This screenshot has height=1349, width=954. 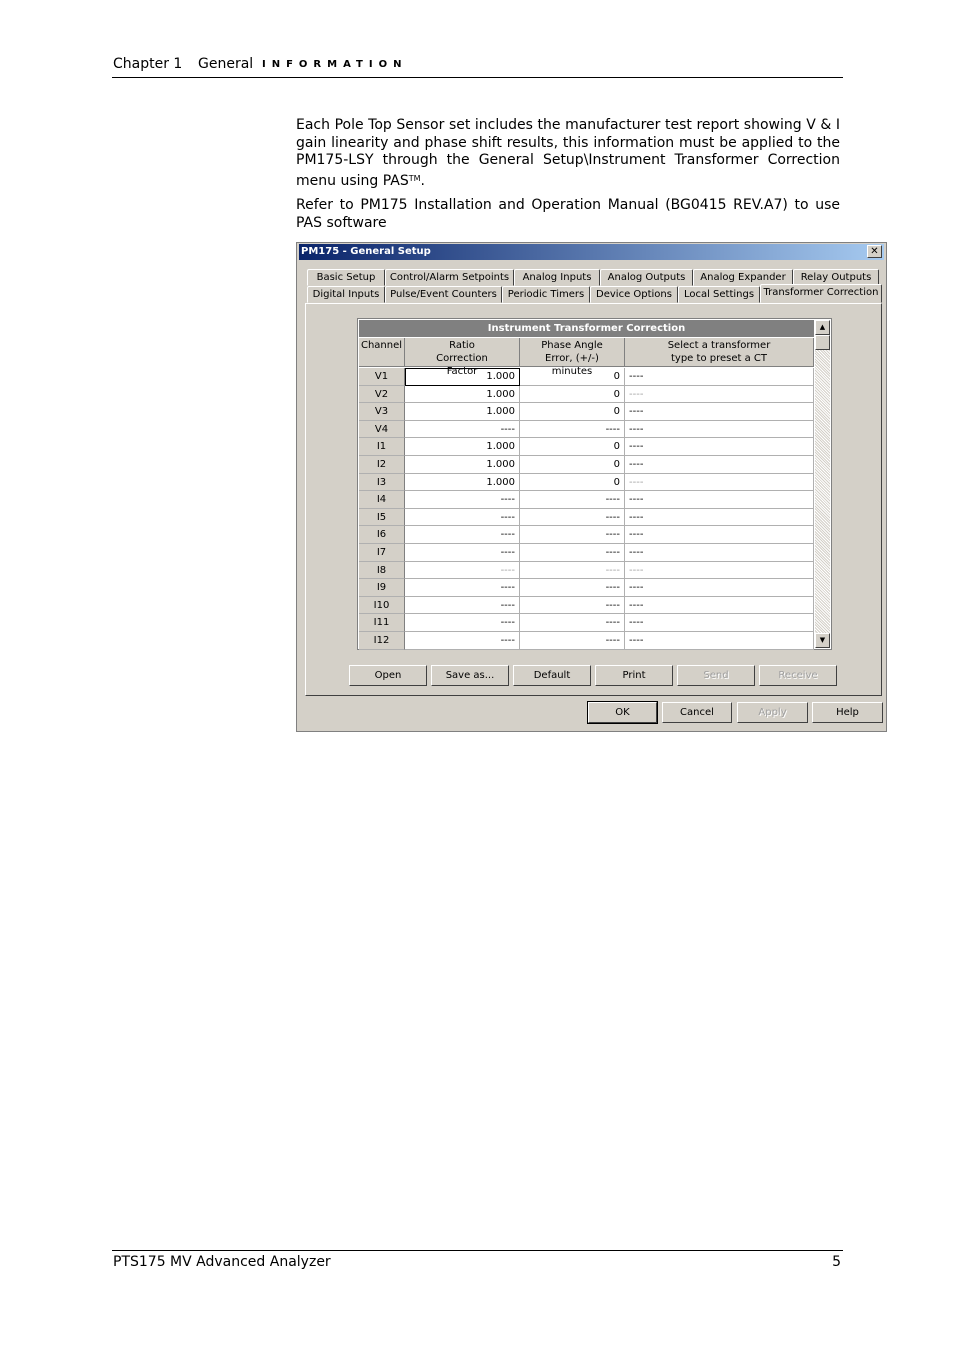 I want to click on table-row: I8 ---- ---- ----, so click(x=586, y=570).